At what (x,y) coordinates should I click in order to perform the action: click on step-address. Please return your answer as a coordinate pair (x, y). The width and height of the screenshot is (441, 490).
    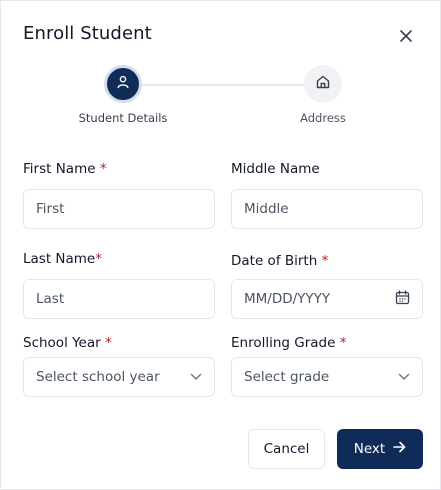
    Looking at the image, I should click on (323, 84).